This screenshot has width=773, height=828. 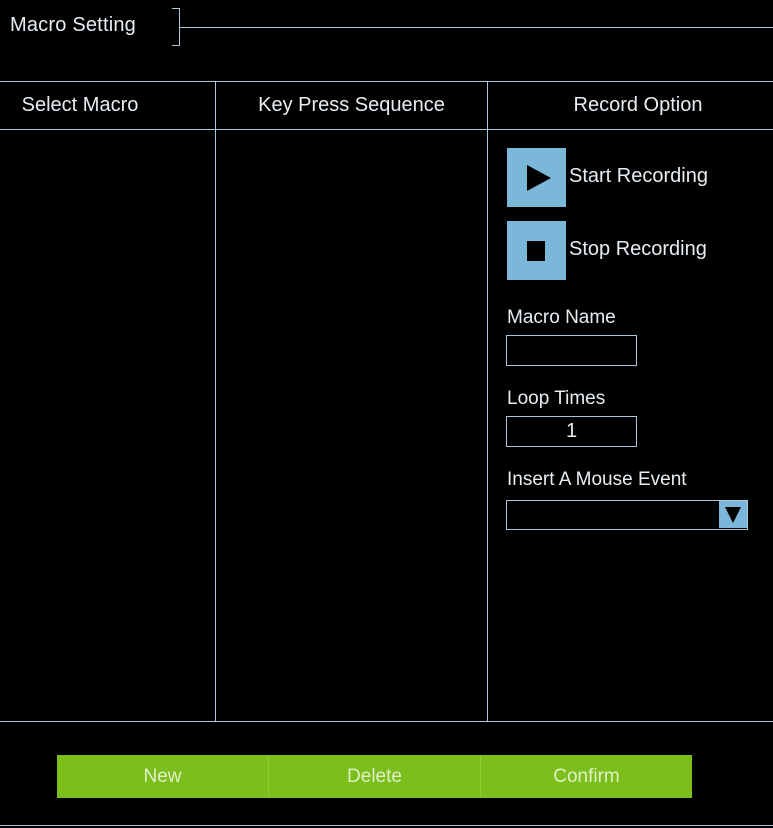 I want to click on chevron-down-icon, so click(x=733, y=515).